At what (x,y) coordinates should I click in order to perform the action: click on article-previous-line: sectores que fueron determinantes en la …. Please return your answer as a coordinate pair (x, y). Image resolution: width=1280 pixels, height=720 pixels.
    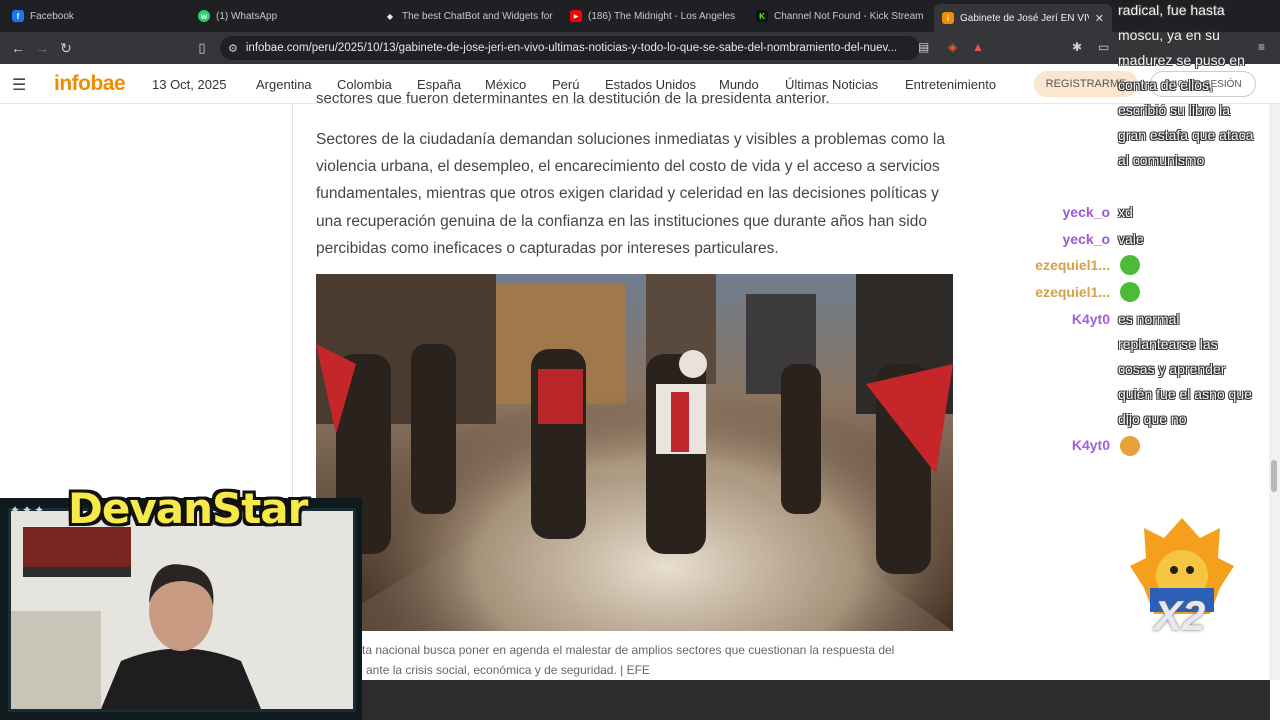
    Looking at the image, I should click on (573, 97).